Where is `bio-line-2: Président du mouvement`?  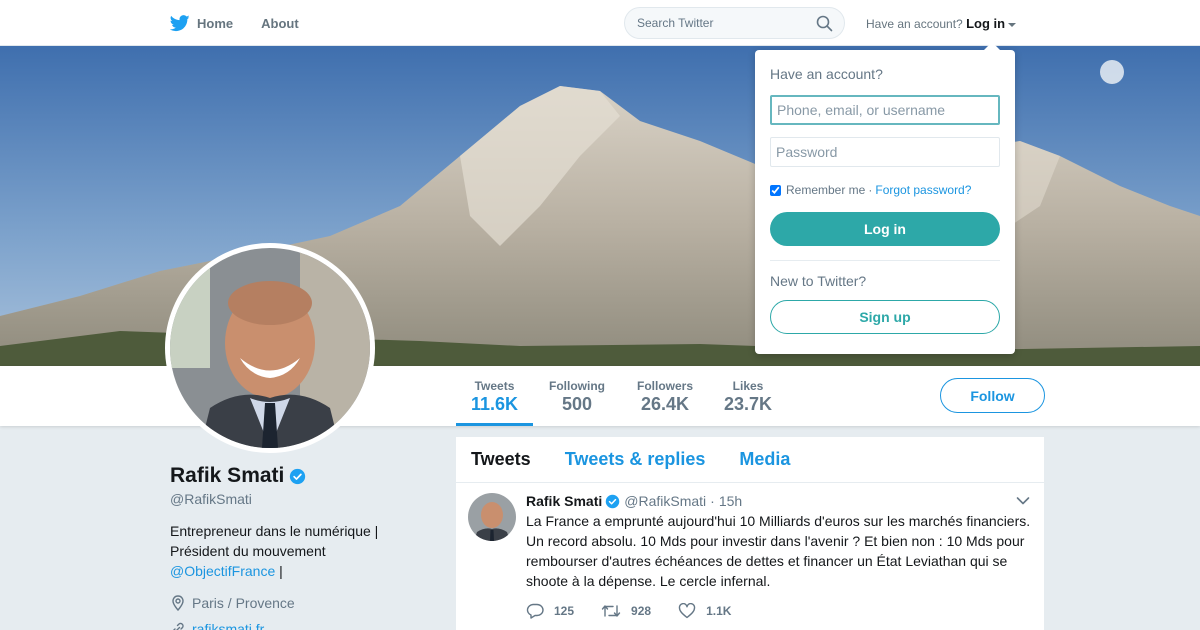
bio-line-2: Président du mouvement is located at coordinates (248, 551).